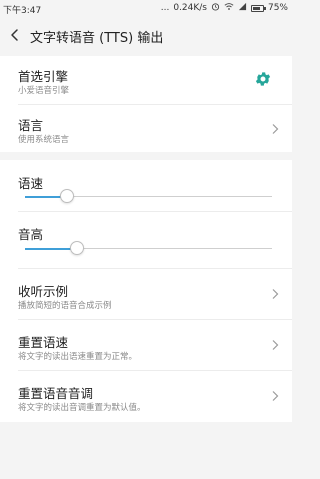 Image resolution: width=320 pixels, height=479 pixels. What do you see at coordinates (76, 248) in the screenshot?
I see `pitch-slider-thumb` at bounding box center [76, 248].